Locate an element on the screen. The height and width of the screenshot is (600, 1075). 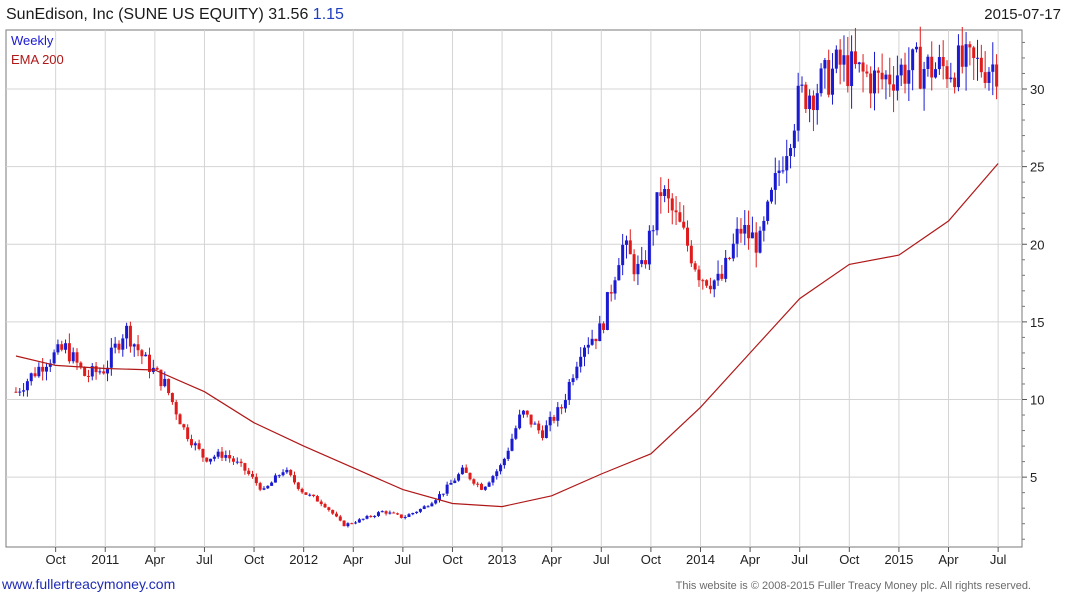
price-change: 1.15 is located at coordinates (328, 14).